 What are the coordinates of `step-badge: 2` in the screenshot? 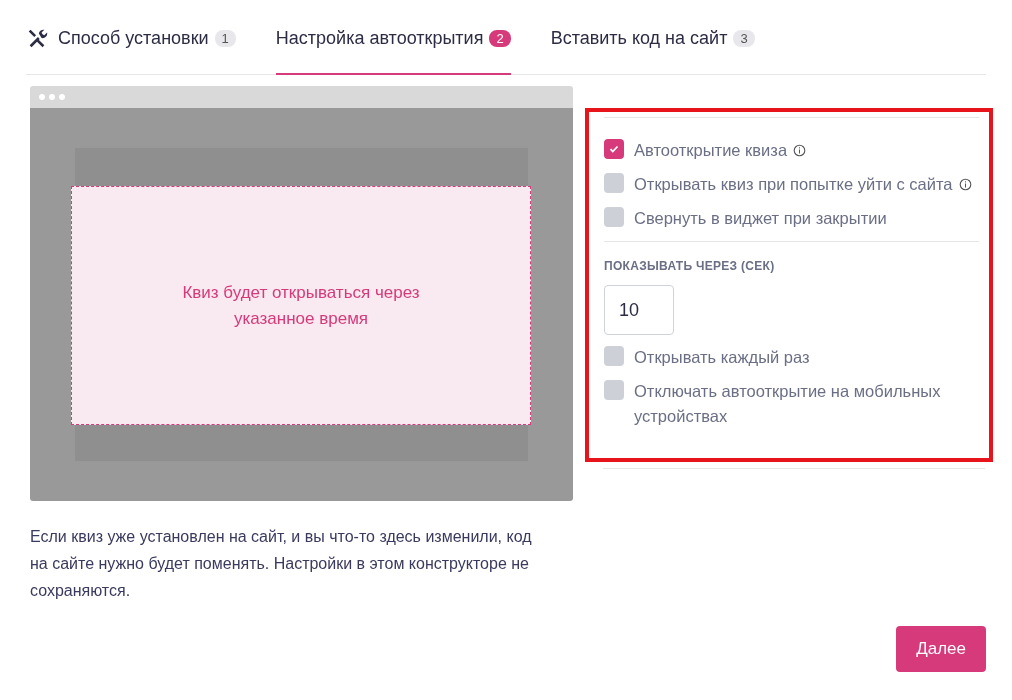 It's located at (500, 38).